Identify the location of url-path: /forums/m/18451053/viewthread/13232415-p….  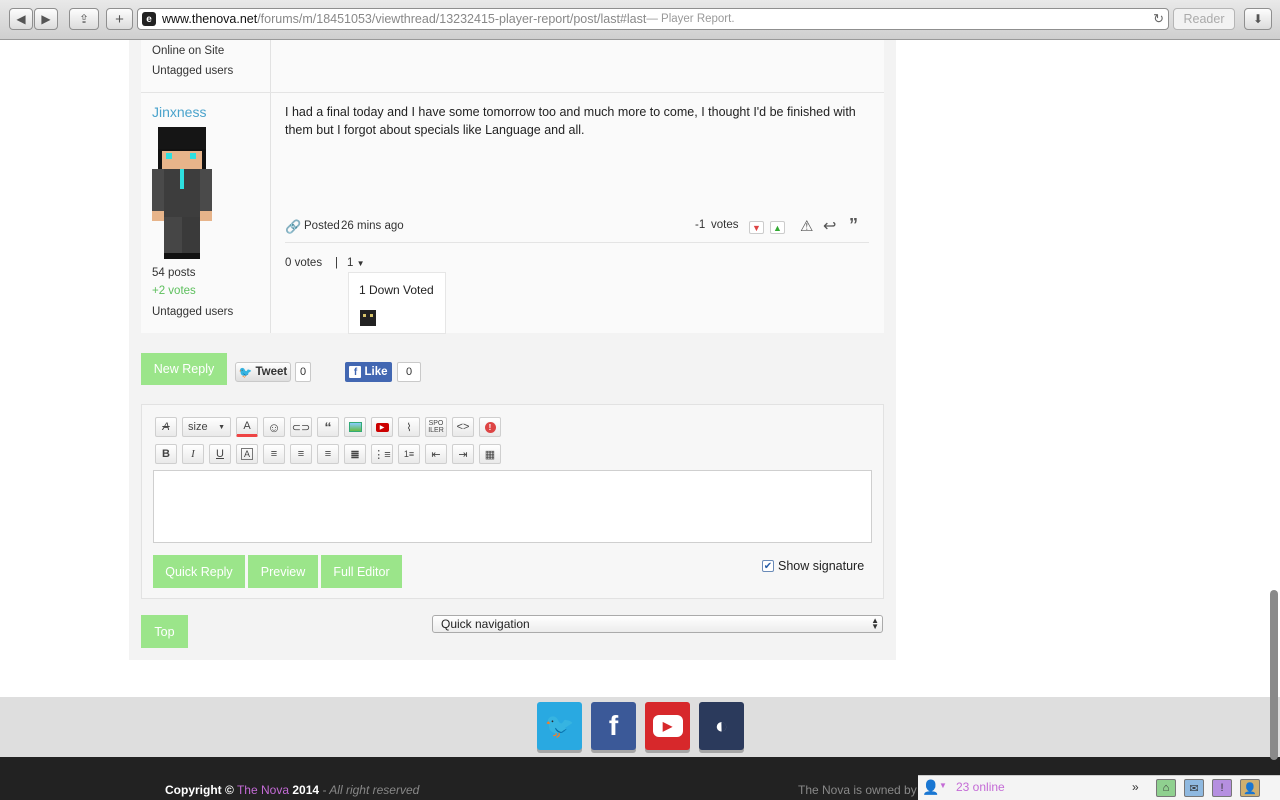
(452, 19).